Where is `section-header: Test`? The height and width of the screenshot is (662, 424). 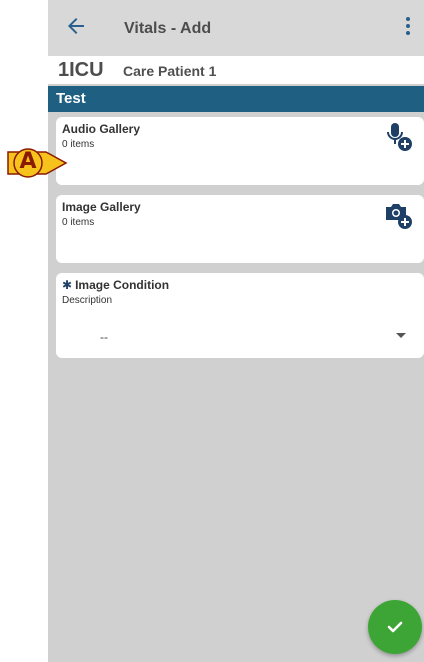
section-header: Test is located at coordinates (236, 99).